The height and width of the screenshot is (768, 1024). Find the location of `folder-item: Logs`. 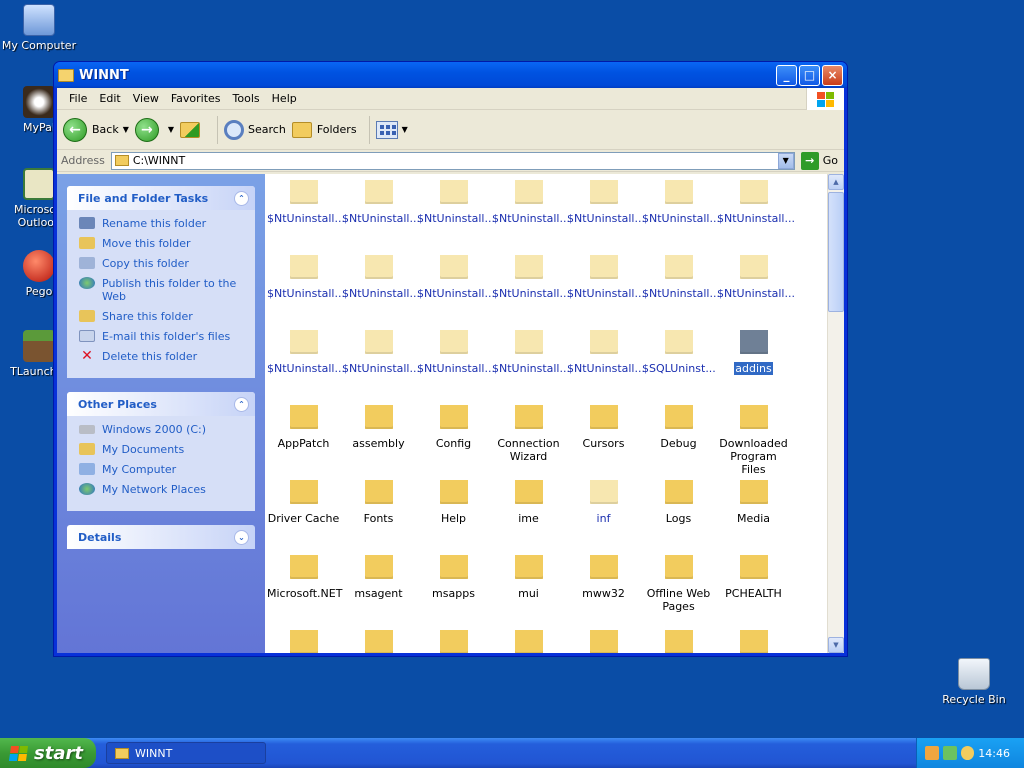

folder-item: Logs is located at coordinates (678, 502).